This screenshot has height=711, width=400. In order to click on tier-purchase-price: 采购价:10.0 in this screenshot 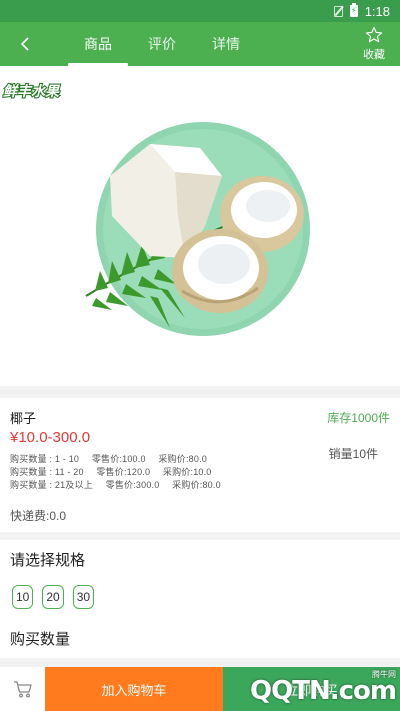, I will do `click(187, 472)`.